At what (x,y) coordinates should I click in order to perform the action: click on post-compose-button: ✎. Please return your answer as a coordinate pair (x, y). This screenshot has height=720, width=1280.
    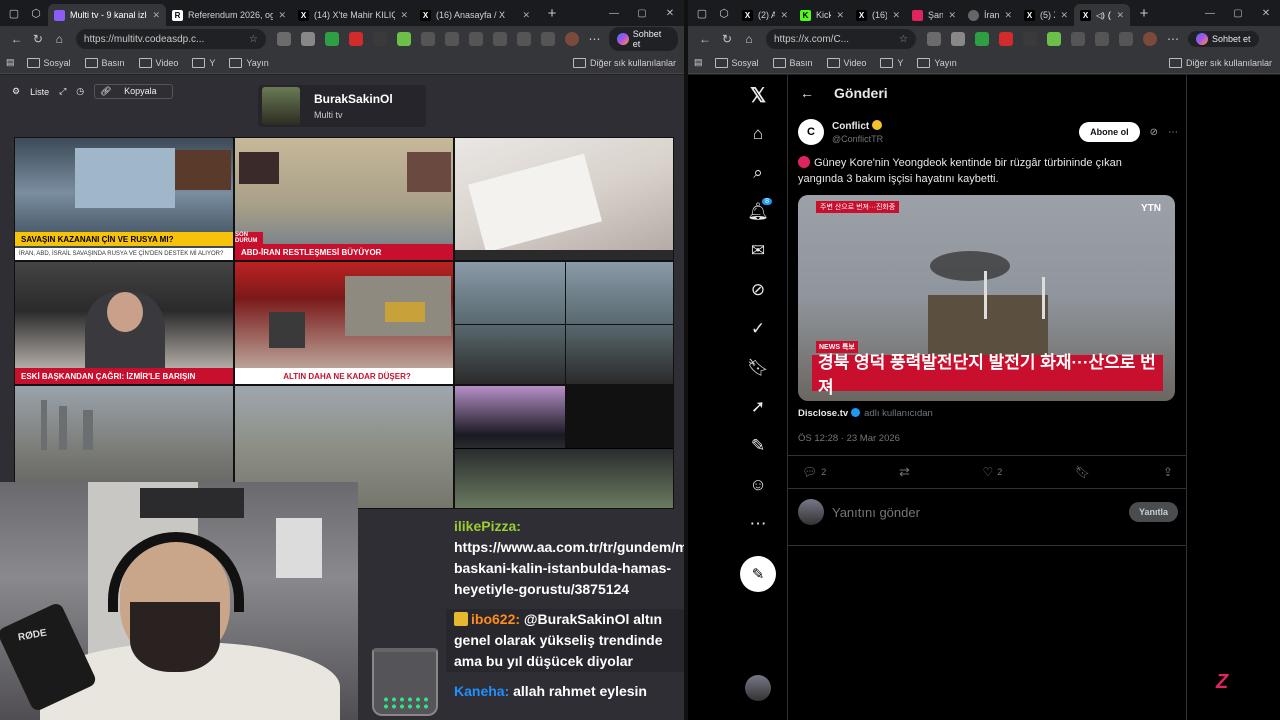
    Looking at the image, I should click on (758, 574).